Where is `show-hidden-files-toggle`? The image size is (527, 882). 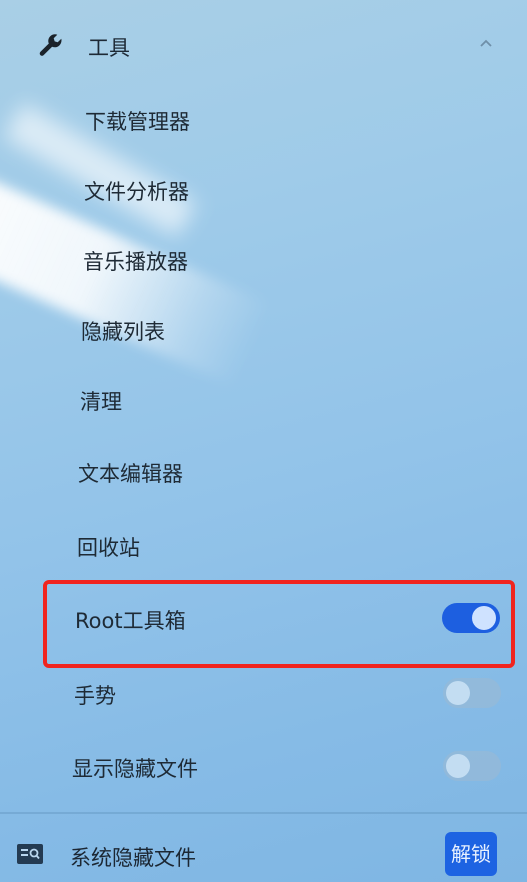 show-hidden-files-toggle is located at coordinates (472, 766).